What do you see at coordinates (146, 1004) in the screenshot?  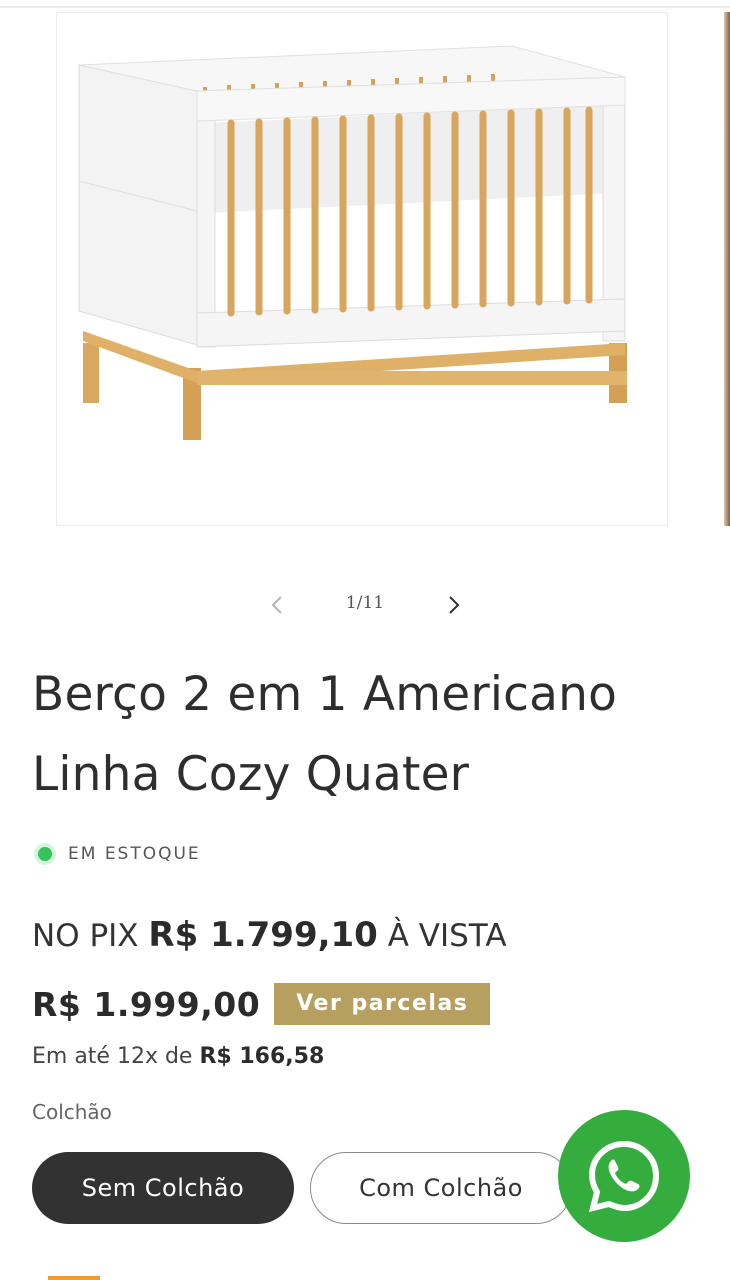 I see `regular-price: R$ 1.999,00` at bounding box center [146, 1004].